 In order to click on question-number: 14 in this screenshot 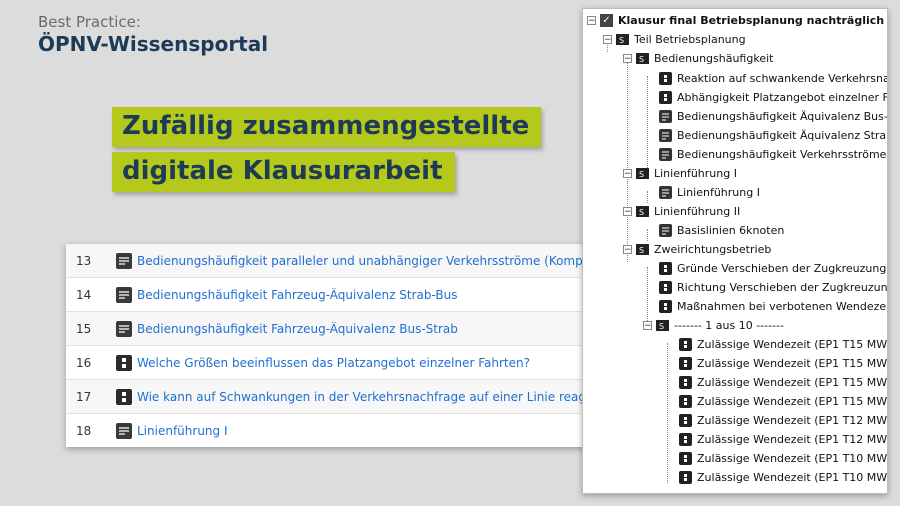, I will do `click(84, 294)`.